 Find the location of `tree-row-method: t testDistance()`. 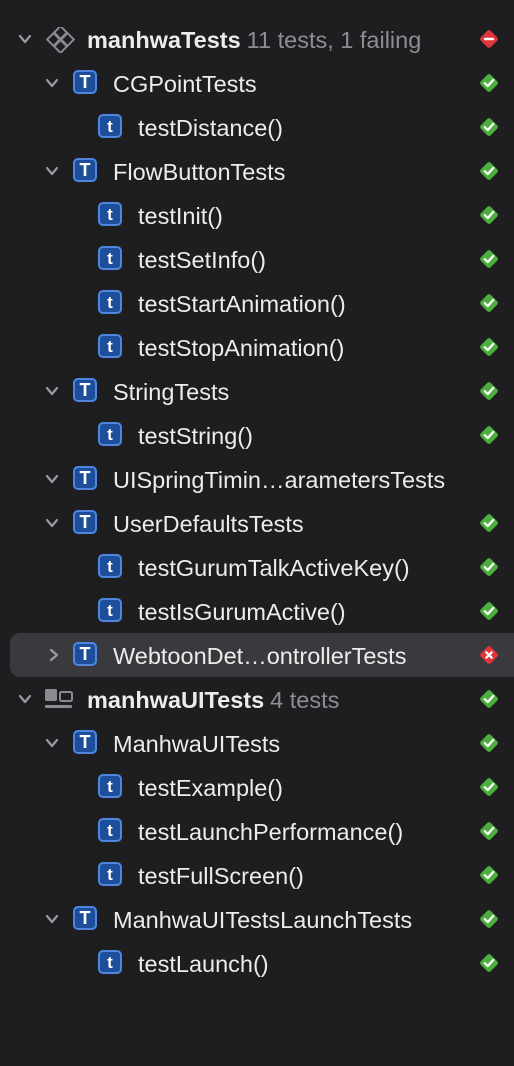

tree-row-method: t testDistance() is located at coordinates (257, 127).